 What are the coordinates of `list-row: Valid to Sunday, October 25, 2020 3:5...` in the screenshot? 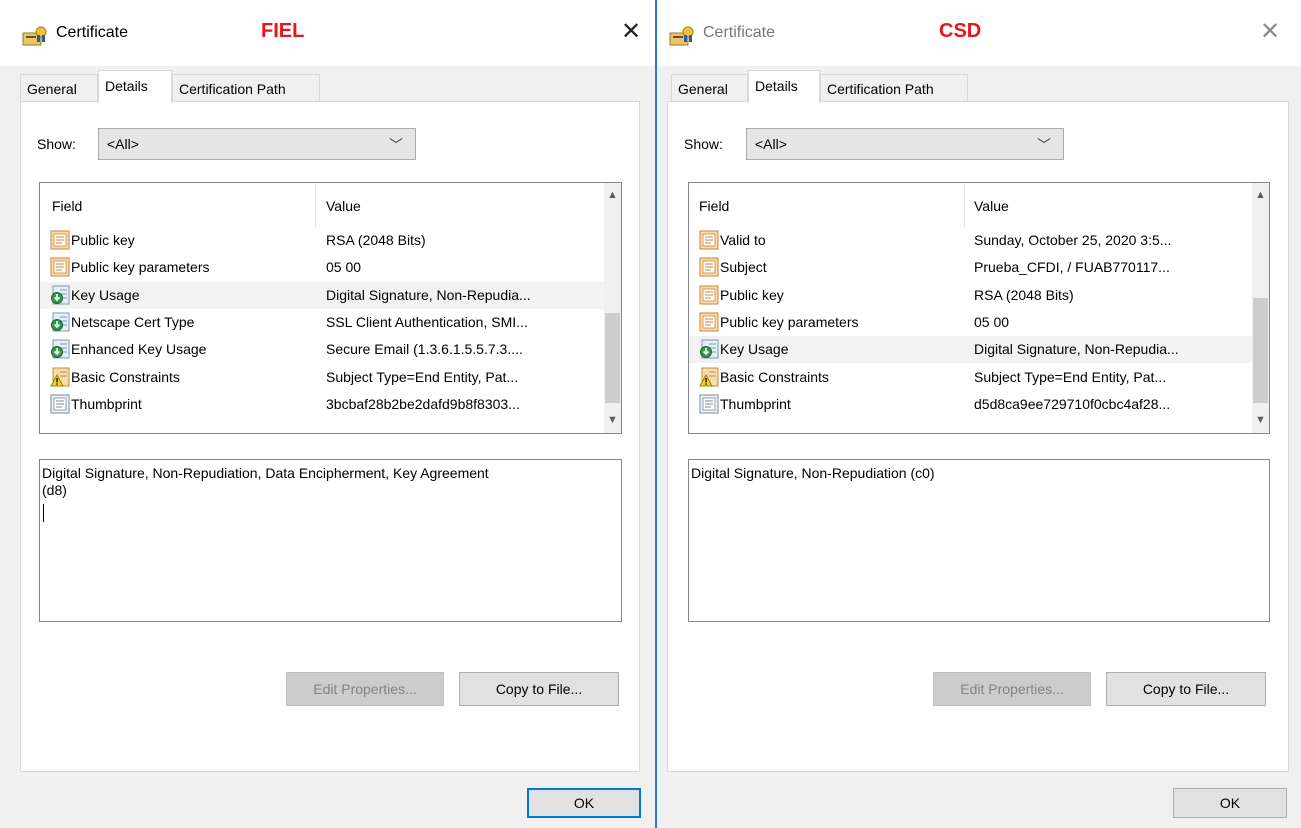 It's located at (970, 240).